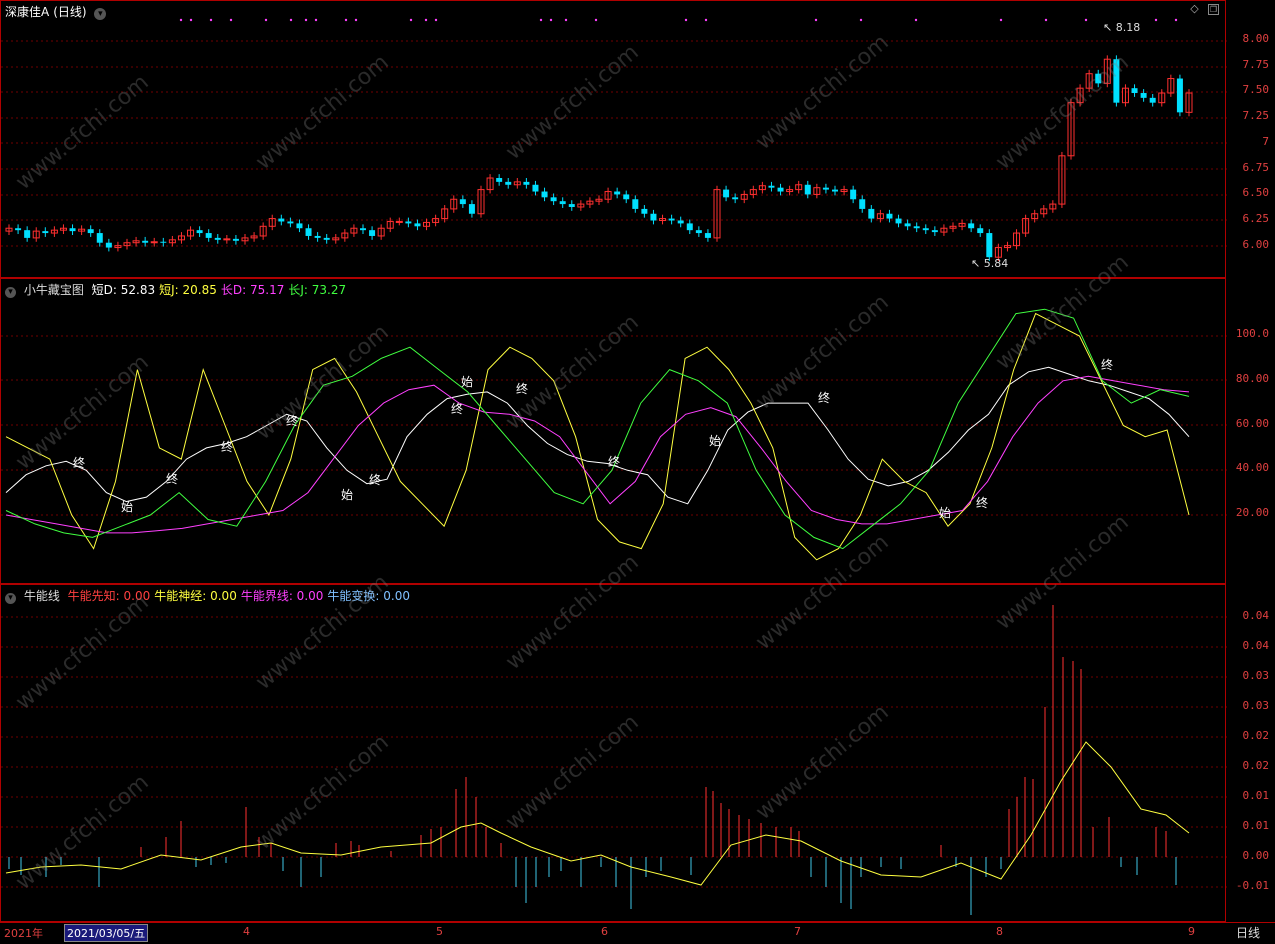  What do you see at coordinates (23, 933) in the screenshot?
I see `x-axis-label: 2021年` at bounding box center [23, 933].